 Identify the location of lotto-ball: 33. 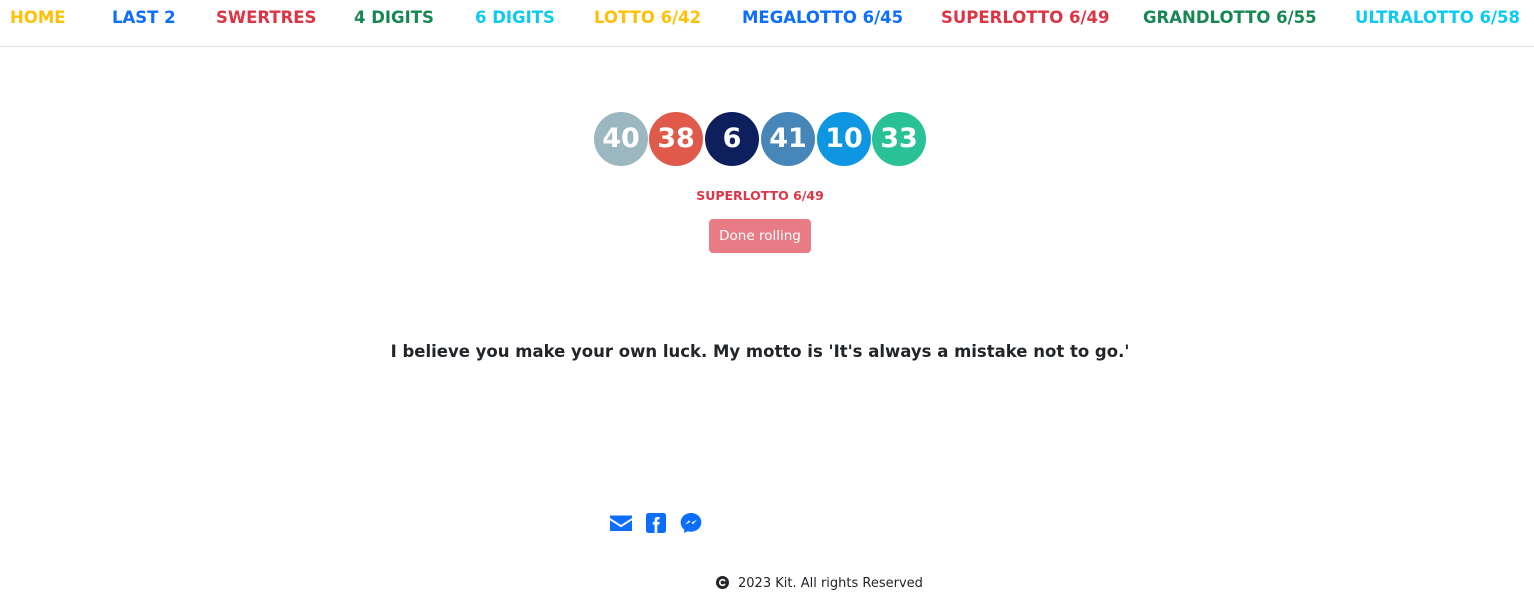
(899, 139).